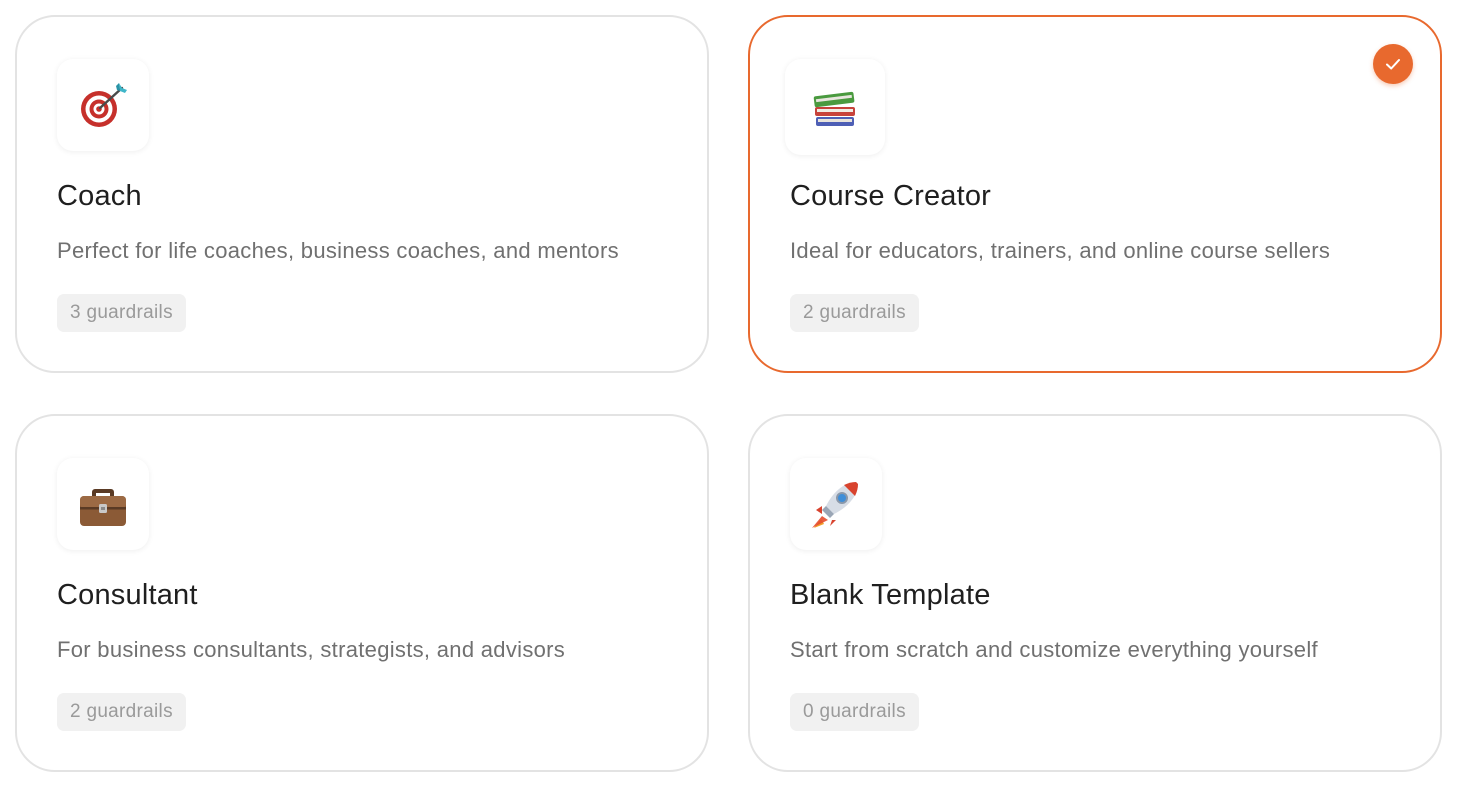 Image resolution: width=1457 pixels, height=786 pixels. What do you see at coordinates (854, 712) in the screenshot?
I see `guardrails-badge: 0 guardrails` at bounding box center [854, 712].